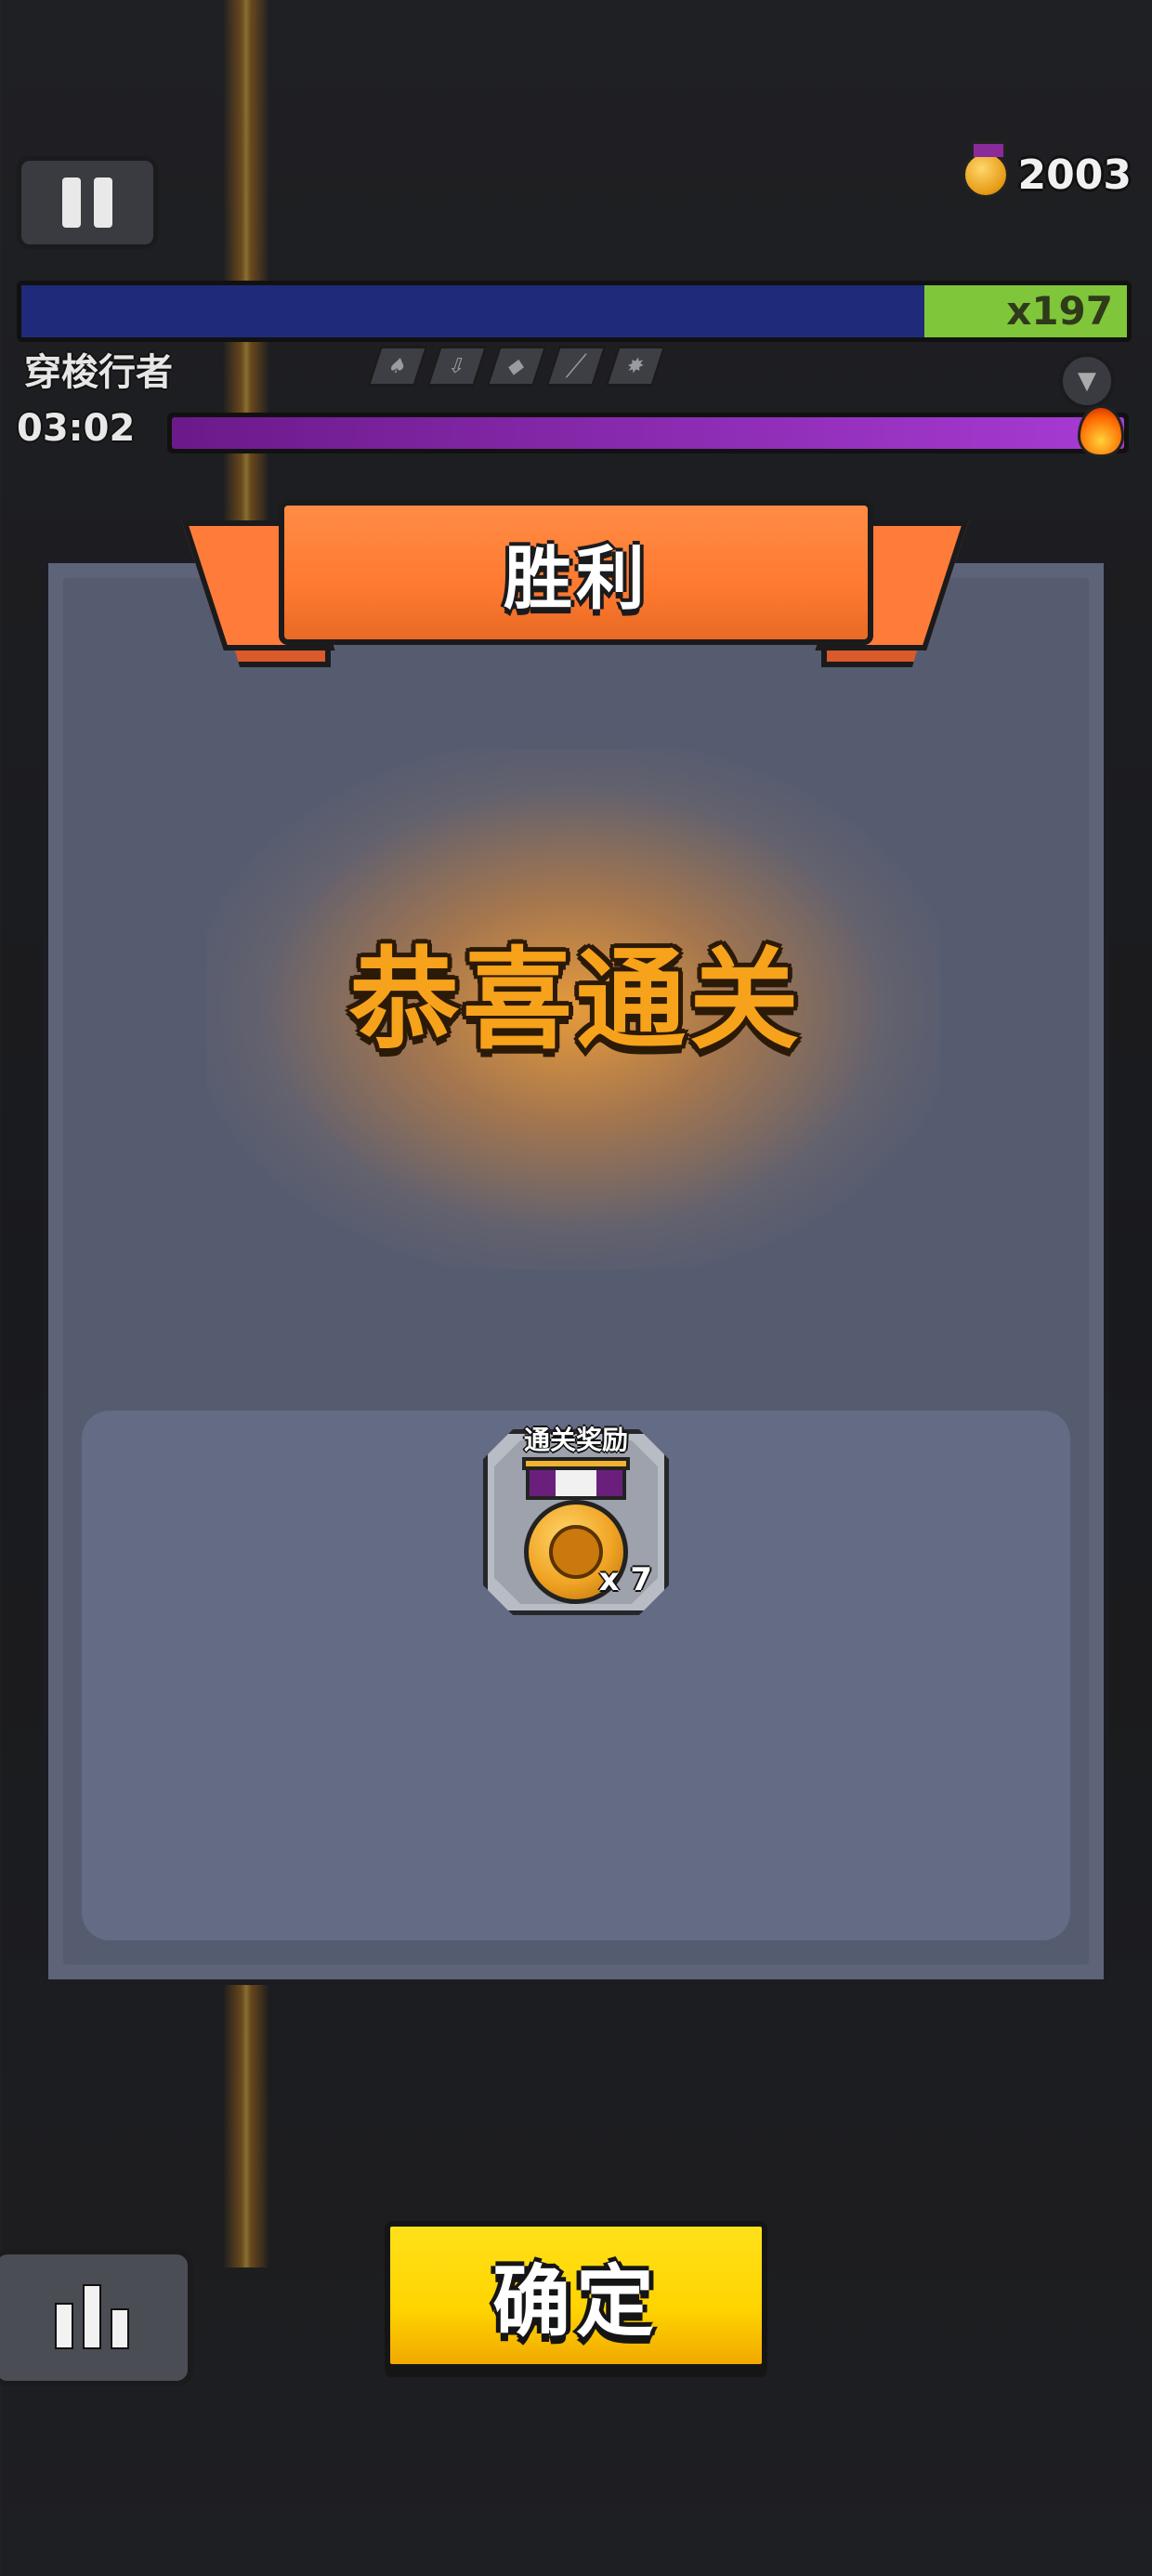 The height and width of the screenshot is (2576, 1152). Describe the element at coordinates (1074, 175) in the screenshot. I see `score-value: 2003` at that location.